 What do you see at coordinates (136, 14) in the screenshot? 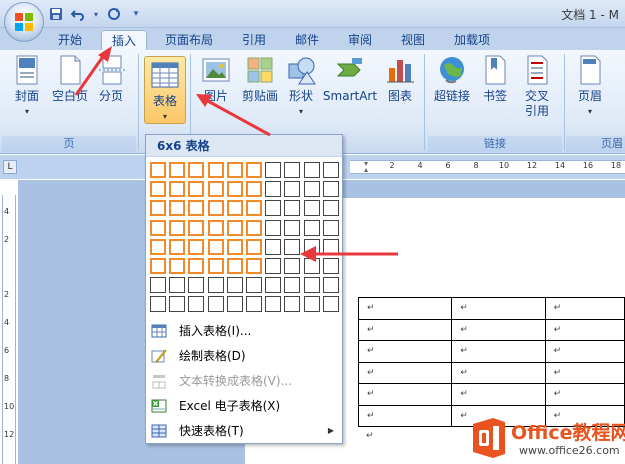
I see `customize-icon: ▾` at bounding box center [136, 14].